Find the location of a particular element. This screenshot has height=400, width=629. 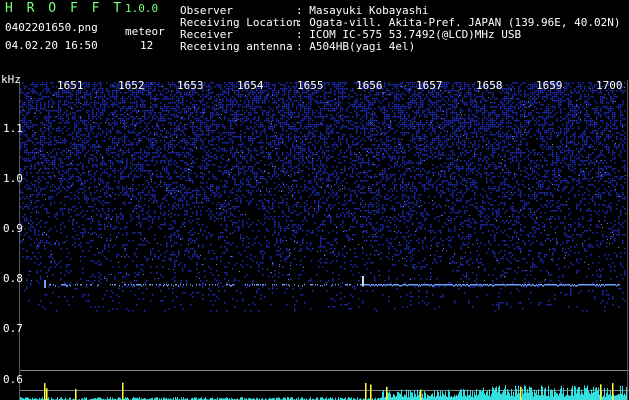

datetime: 04.02.20 16:50 is located at coordinates (51, 45).